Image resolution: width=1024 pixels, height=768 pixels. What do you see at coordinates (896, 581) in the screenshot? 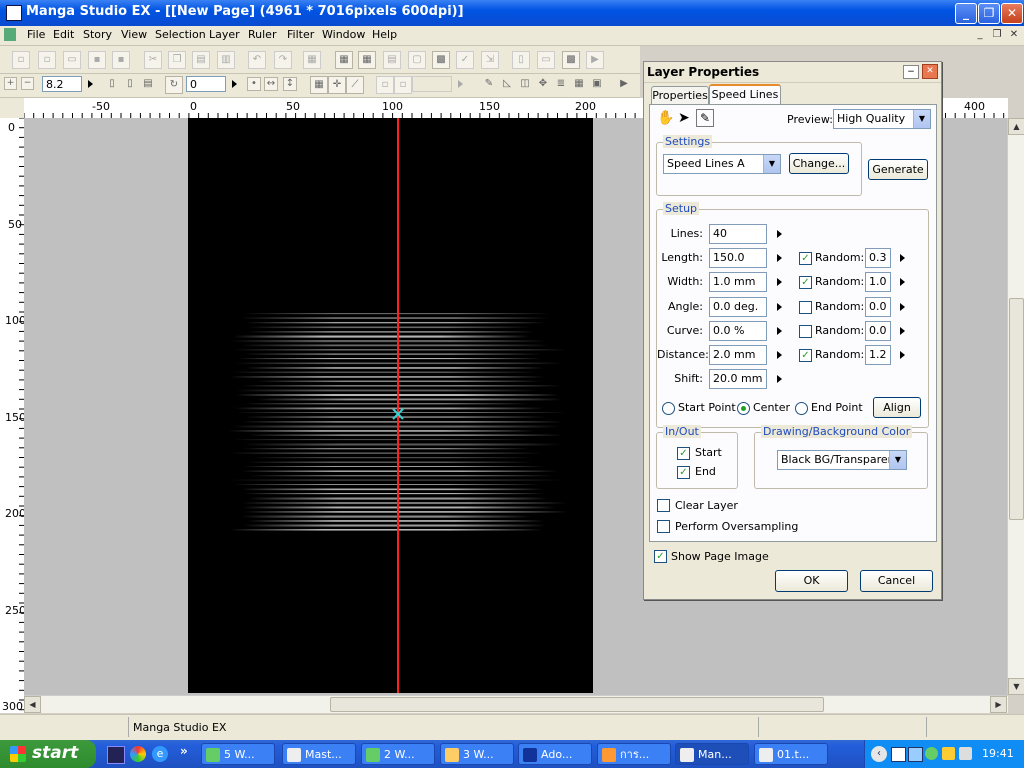
I see `cancel-button: Cancel` at bounding box center [896, 581].